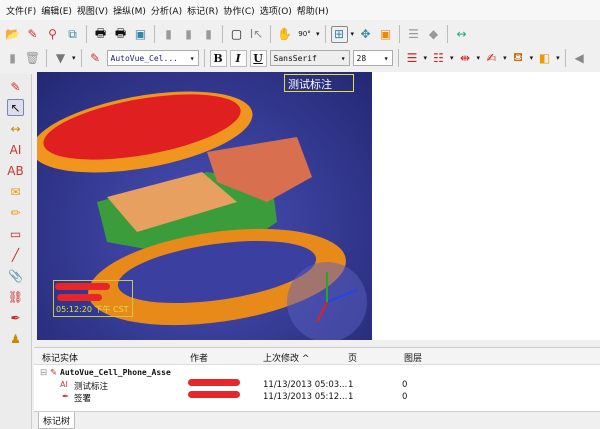 This screenshot has height=429, width=600. I want to click on col-entity: 标记实体, so click(60, 357).